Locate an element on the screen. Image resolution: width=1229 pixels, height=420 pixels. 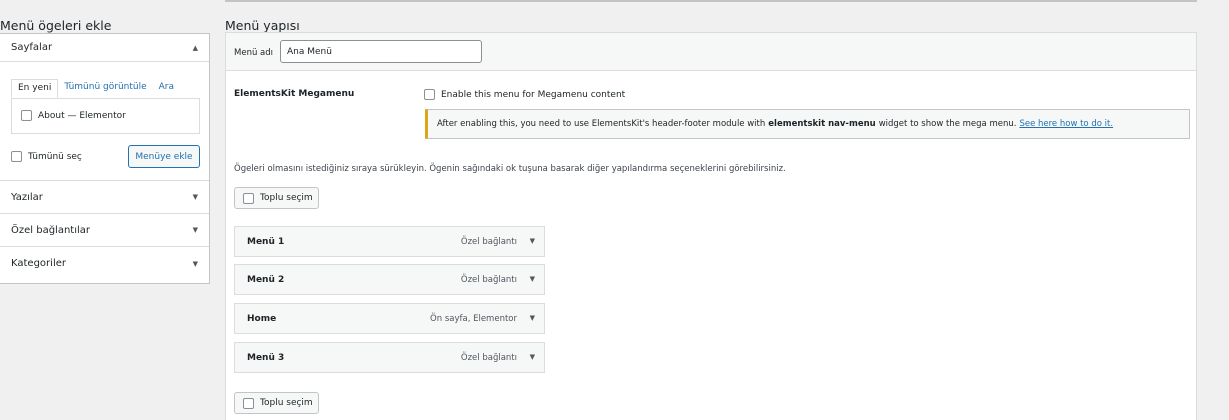
bulk-select-bottom: Toplu seçim is located at coordinates (276, 403).